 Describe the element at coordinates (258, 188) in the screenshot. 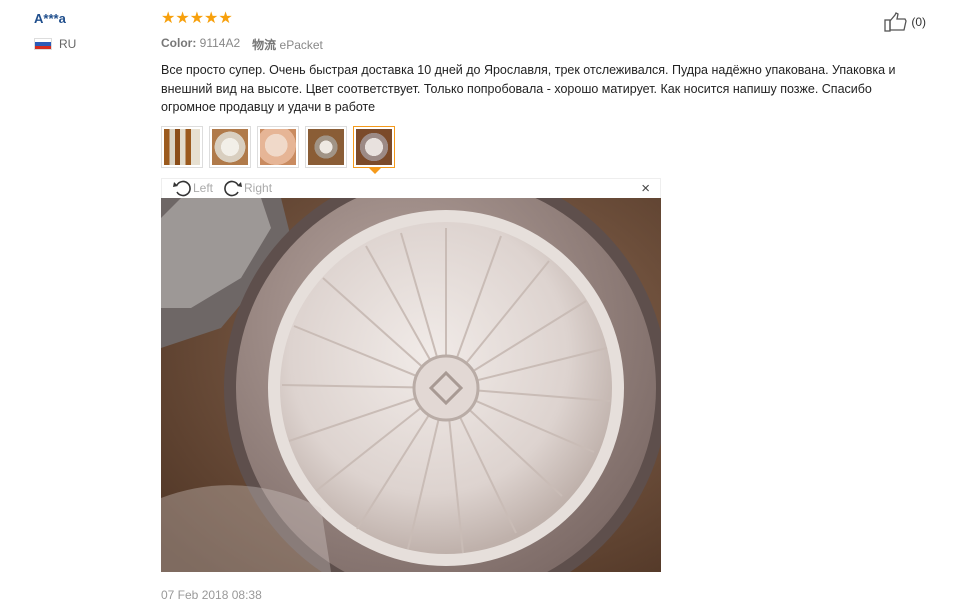

I see `rotate-right-label: Right` at that location.